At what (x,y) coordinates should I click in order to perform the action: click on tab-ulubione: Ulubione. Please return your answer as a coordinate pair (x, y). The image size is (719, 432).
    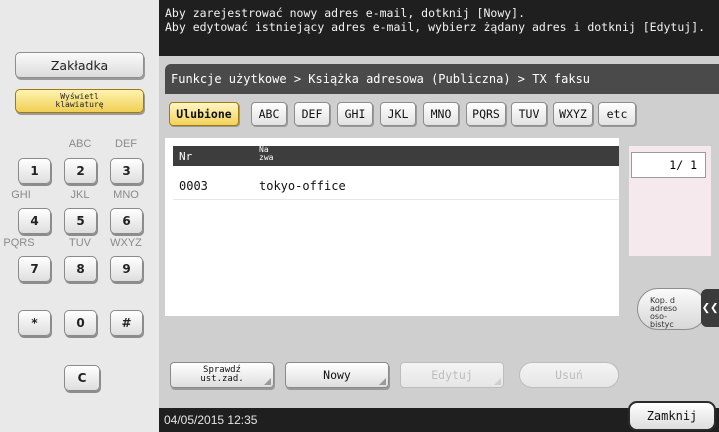
    Looking at the image, I should click on (204, 114).